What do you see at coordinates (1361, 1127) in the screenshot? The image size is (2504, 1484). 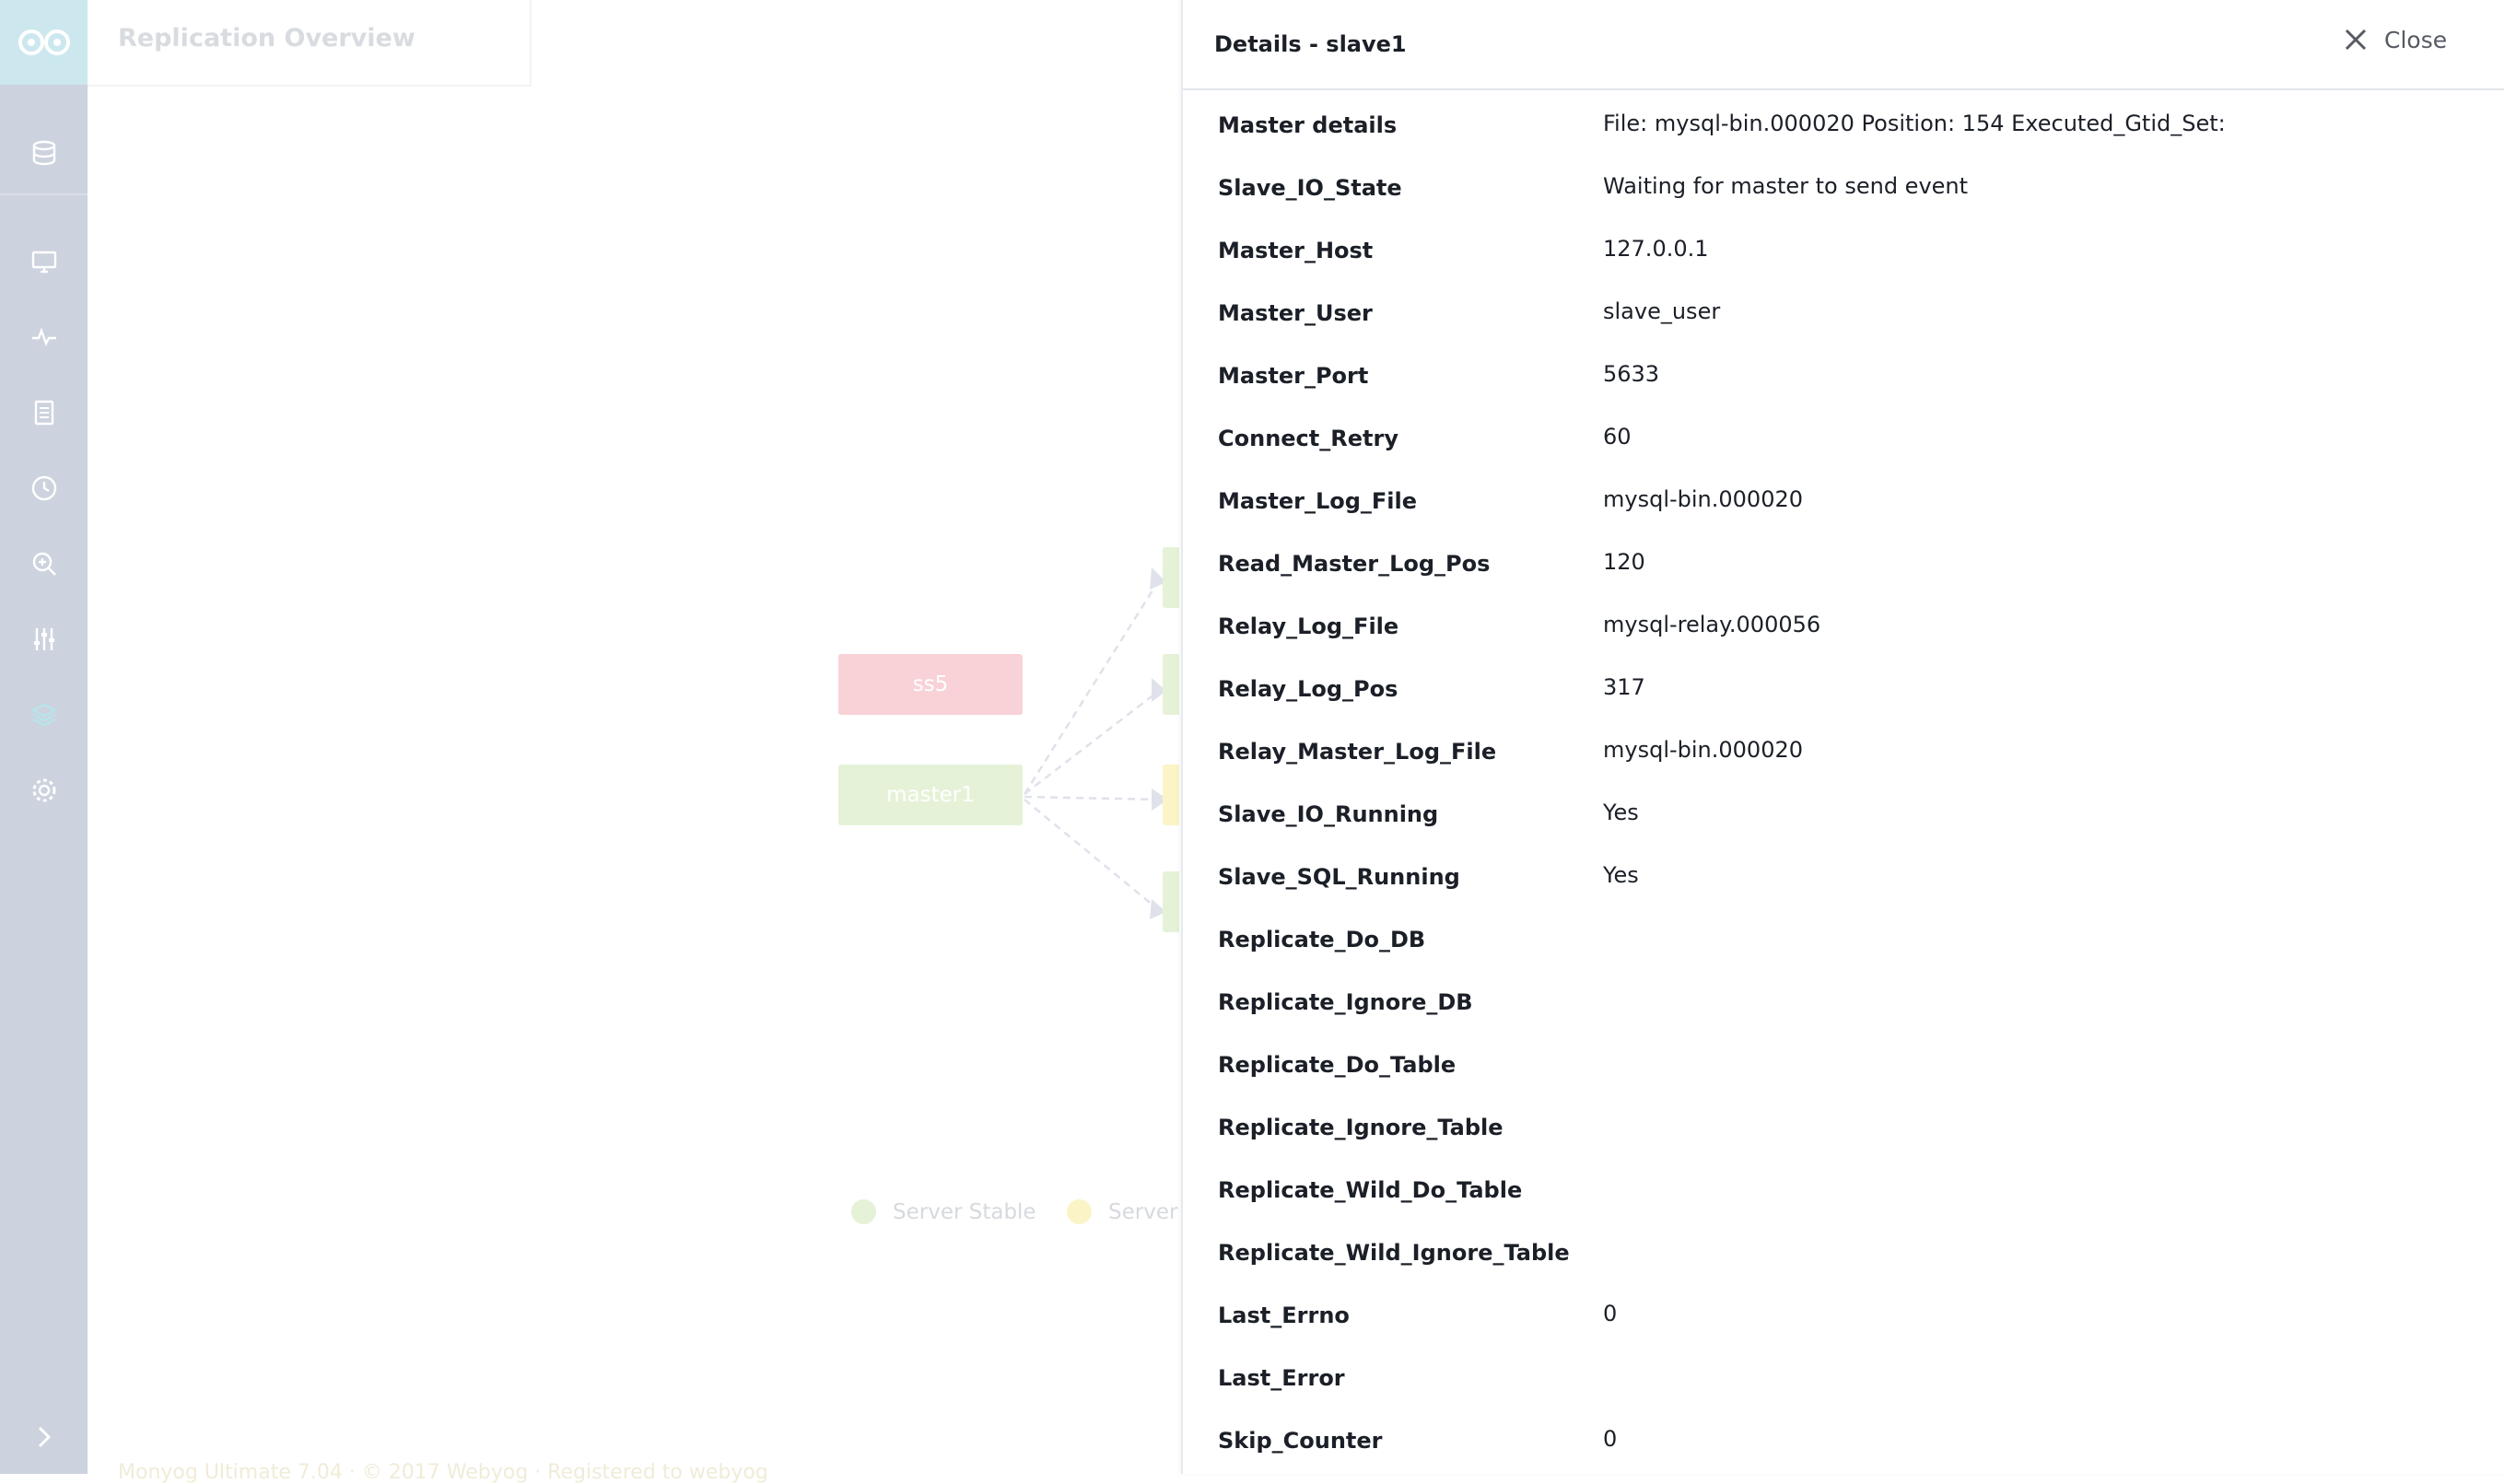 I see `detail-label: Replicate_Ignore_Table` at bounding box center [1361, 1127].